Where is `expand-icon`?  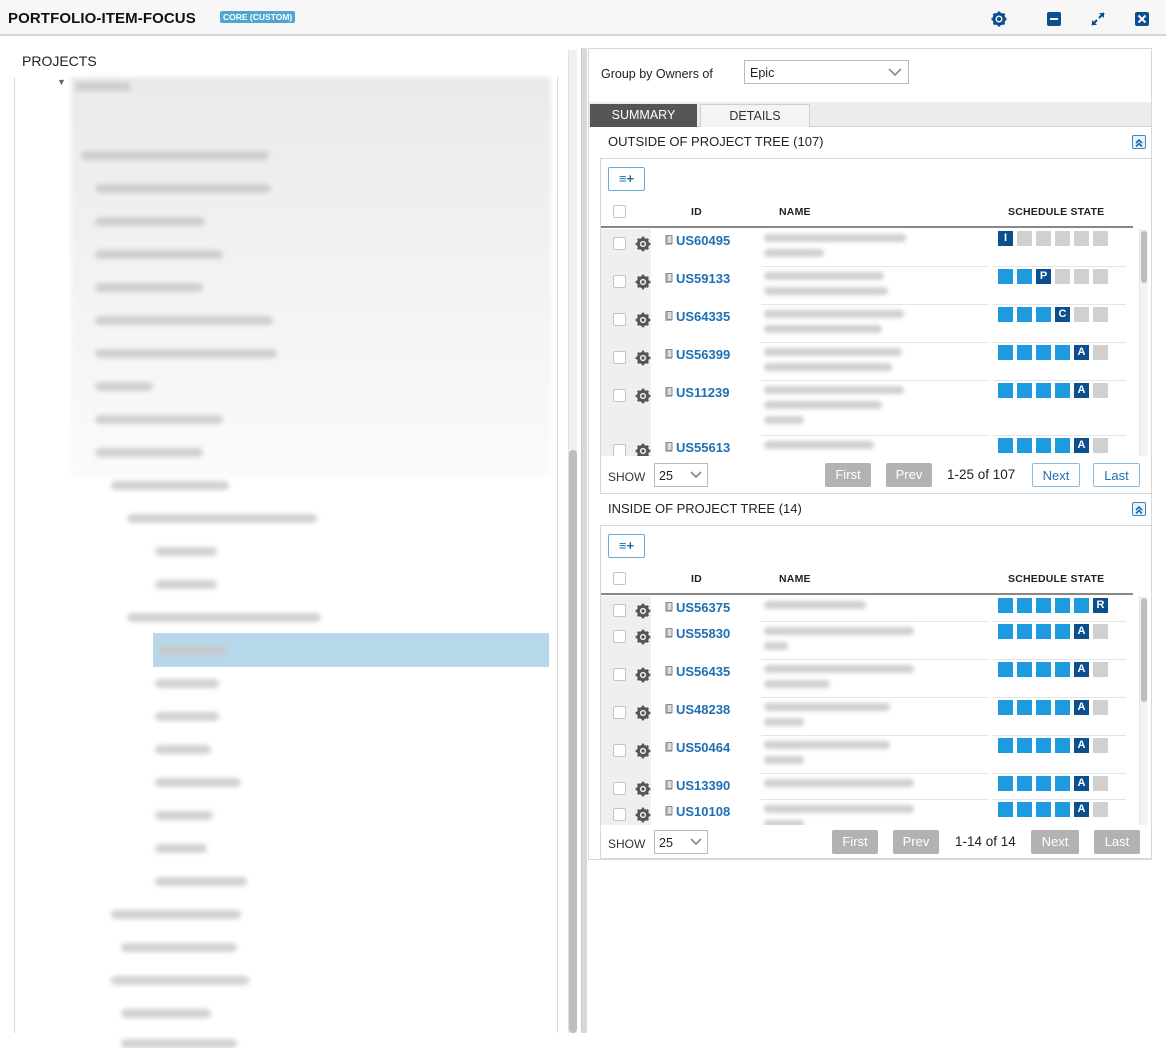
expand-icon is located at coordinates (1098, 19).